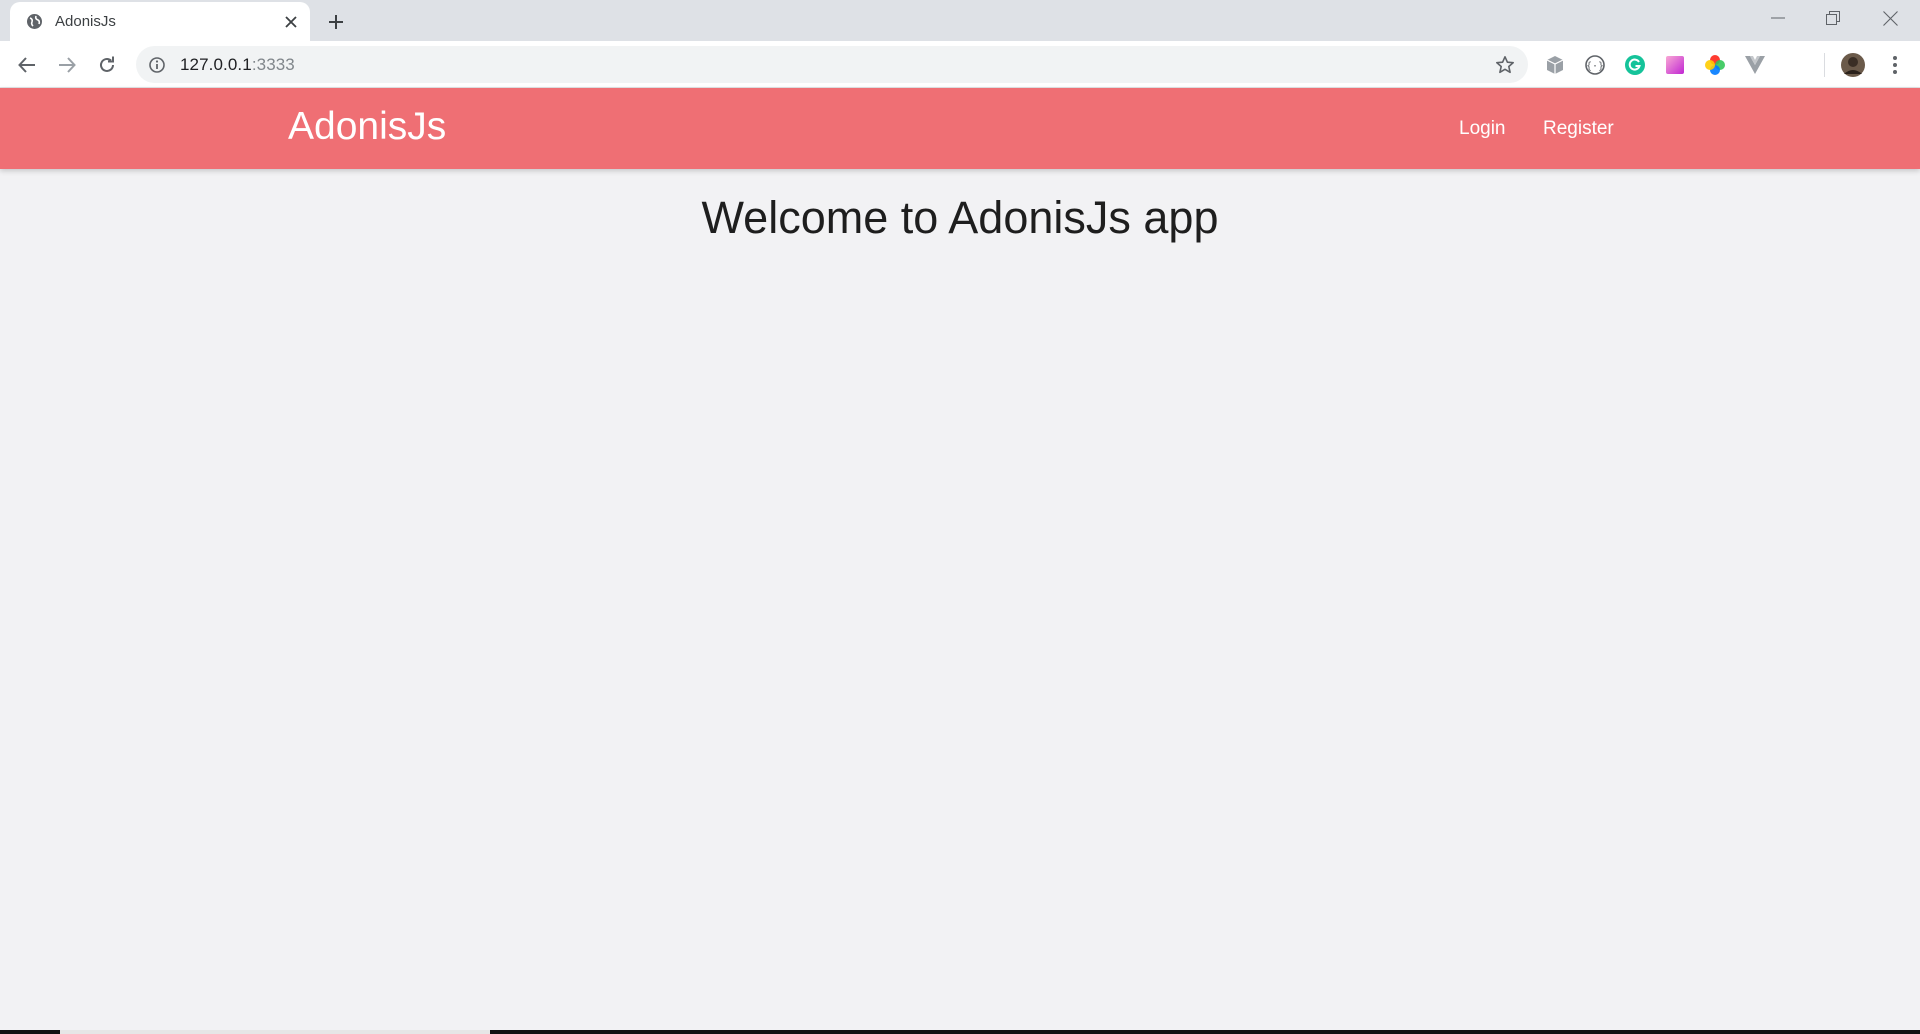 The width and height of the screenshot is (1920, 1034). Describe the element at coordinates (1853, 65) in the screenshot. I see `avatar` at that location.